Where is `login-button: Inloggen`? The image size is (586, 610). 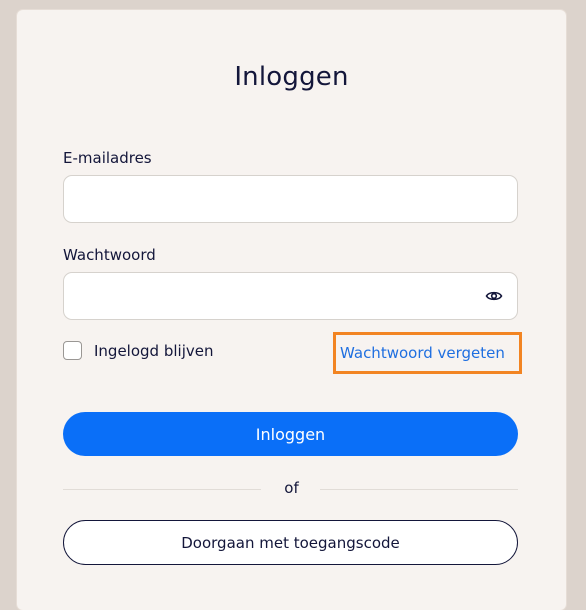 login-button: Inloggen is located at coordinates (290, 434).